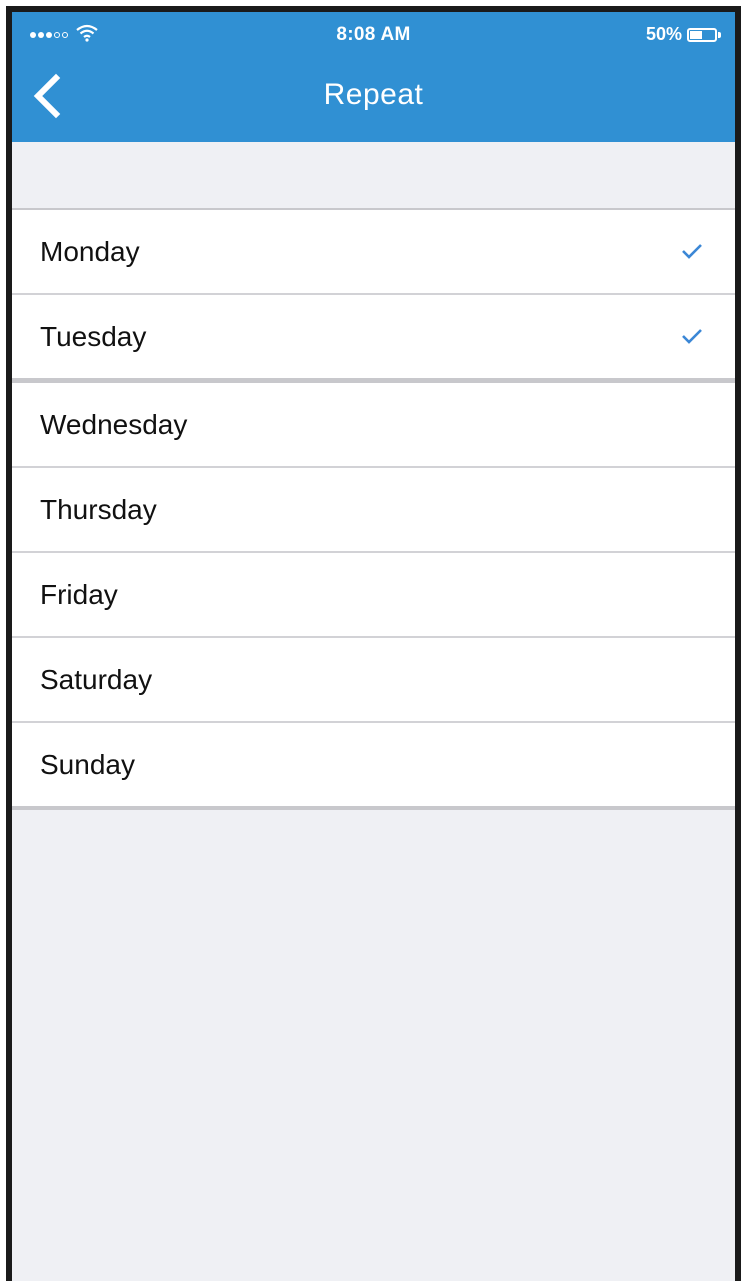  I want to click on nav-bar: Repeat, so click(373, 97).